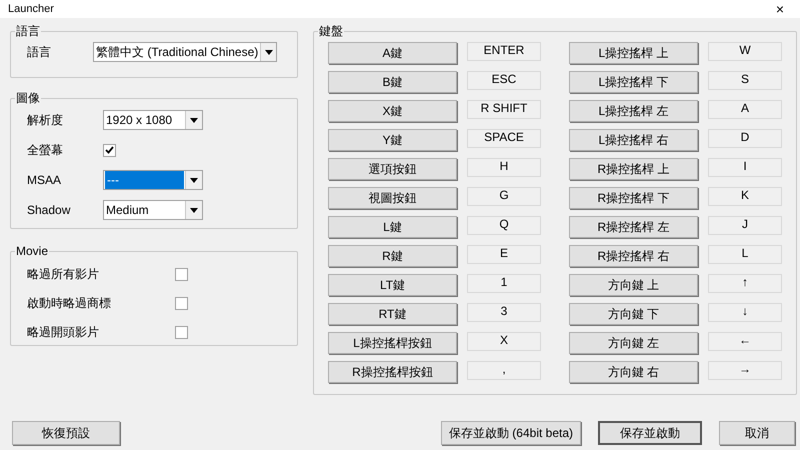  I want to click on window-title: Launcher, so click(31, 9).